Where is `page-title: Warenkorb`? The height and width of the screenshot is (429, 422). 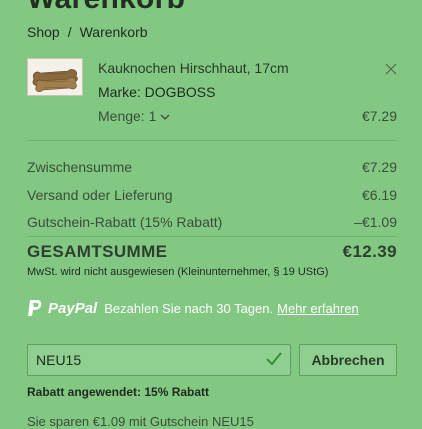
page-title: Warenkorb is located at coordinates (106, 8).